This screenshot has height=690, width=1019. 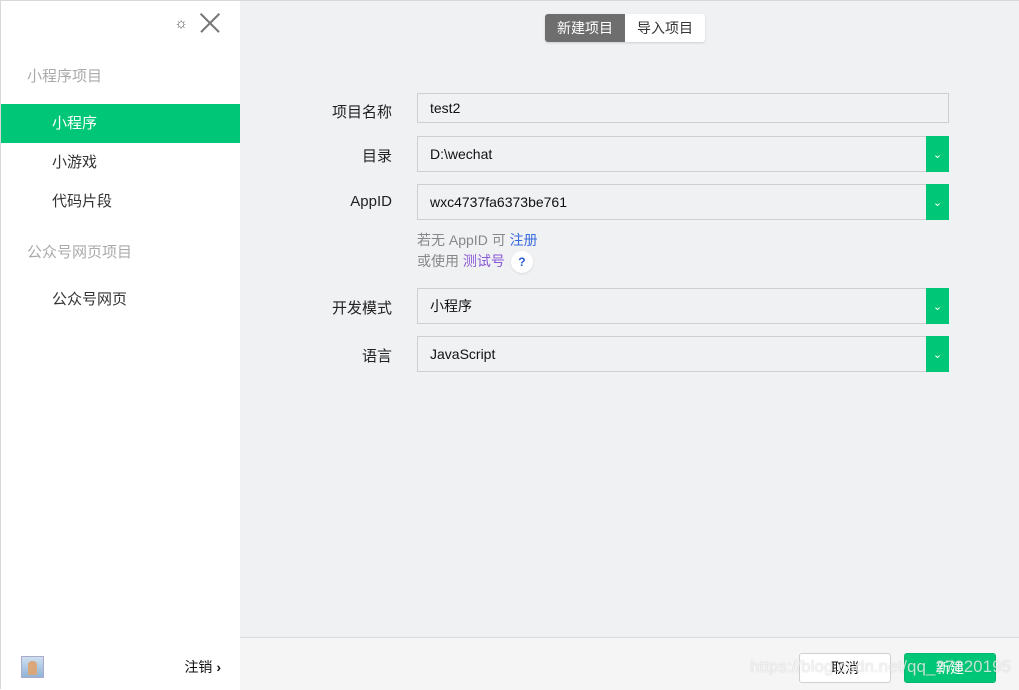 What do you see at coordinates (445, 108) in the screenshot?
I see `project-name-value: test2` at bounding box center [445, 108].